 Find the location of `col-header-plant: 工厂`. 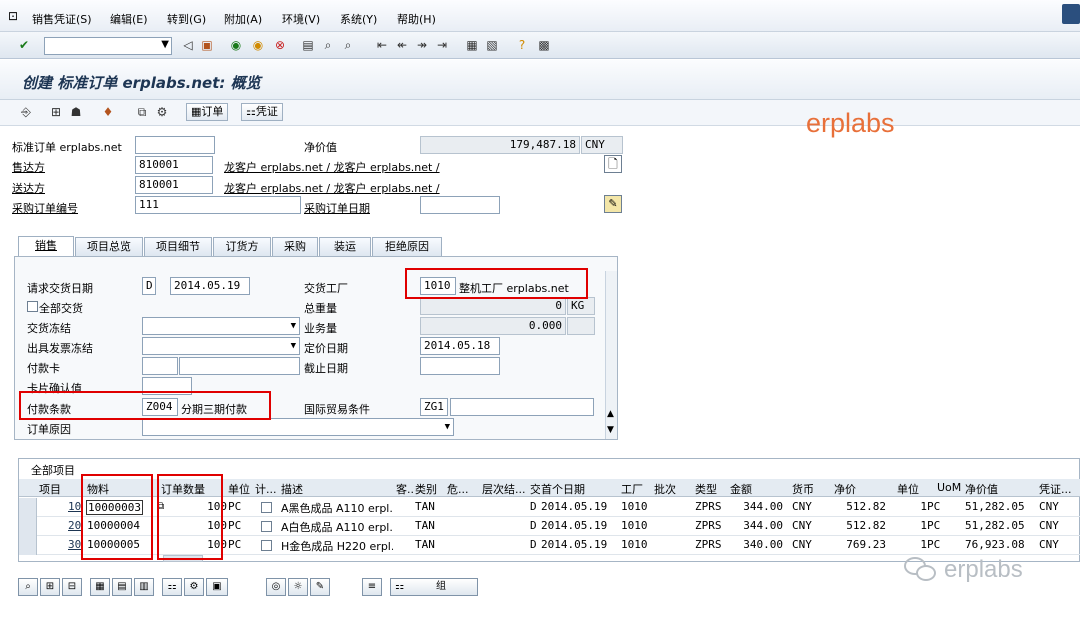

col-header-plant: 工厂 is located at coordinates (632, 489).